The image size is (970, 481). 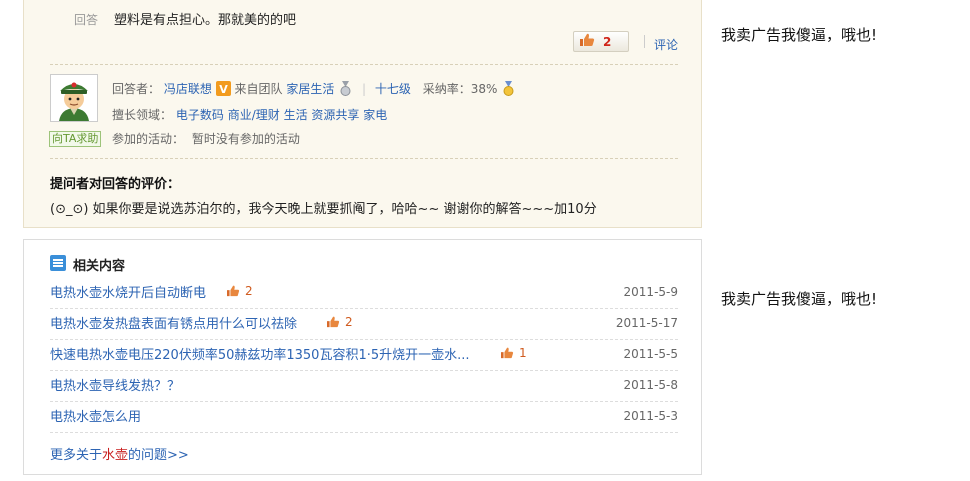 I want to click on related-item-date: 2011-5-17, so click(x=646, y=323).